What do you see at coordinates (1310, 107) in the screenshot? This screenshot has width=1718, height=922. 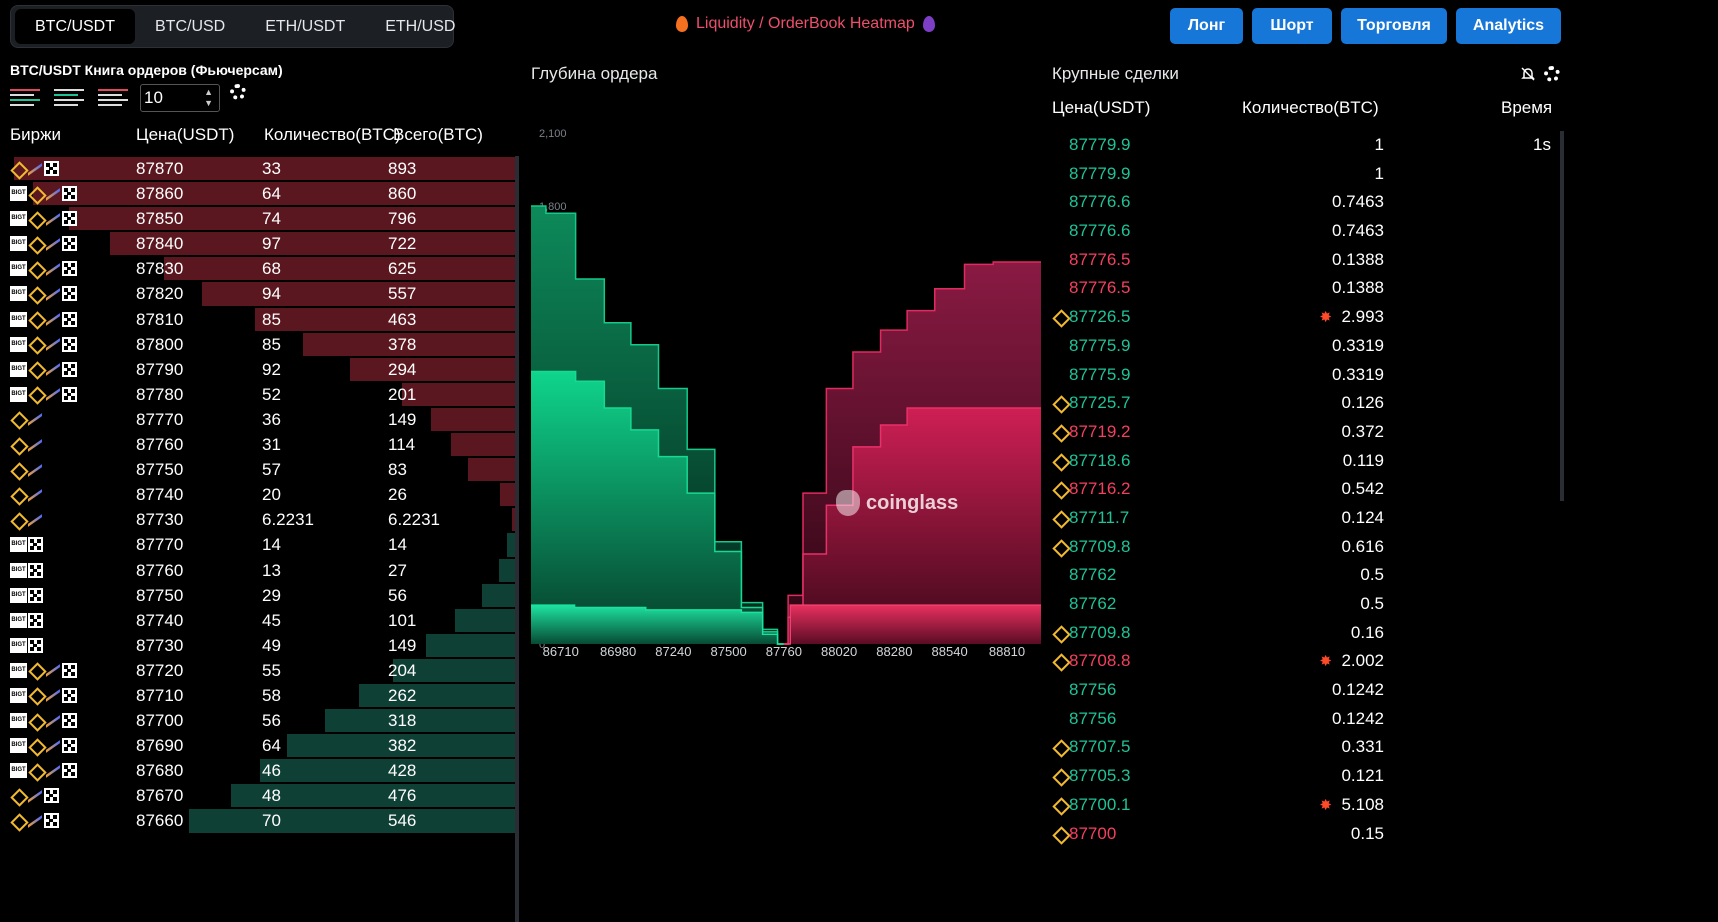 I see `trades-header-qty: Количество(BTC)` at bounding box center [1310, 107].